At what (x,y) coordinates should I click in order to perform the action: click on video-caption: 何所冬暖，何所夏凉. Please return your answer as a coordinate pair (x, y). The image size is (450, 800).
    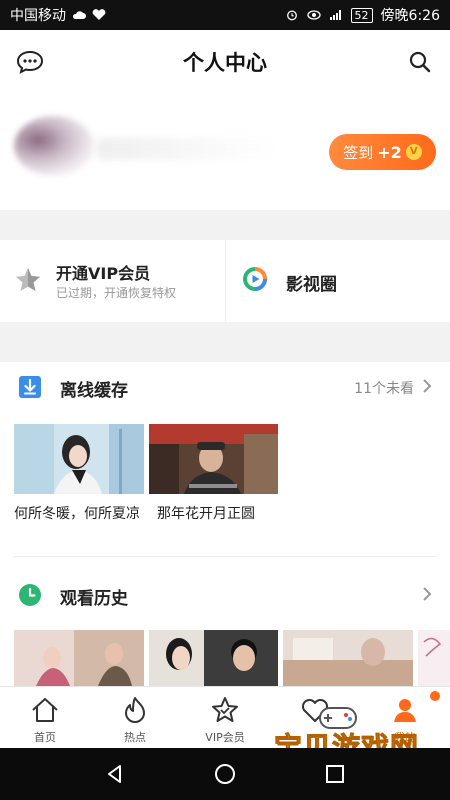
    Looking at the image, I should click on (77, 514).